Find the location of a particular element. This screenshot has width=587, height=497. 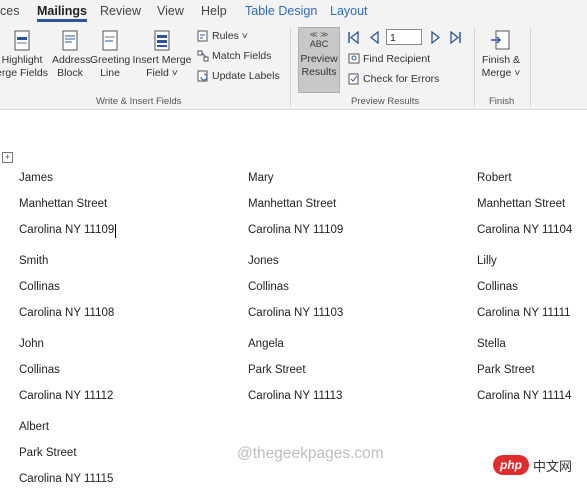

label-name: Angela is located at coordinates (266, 344).